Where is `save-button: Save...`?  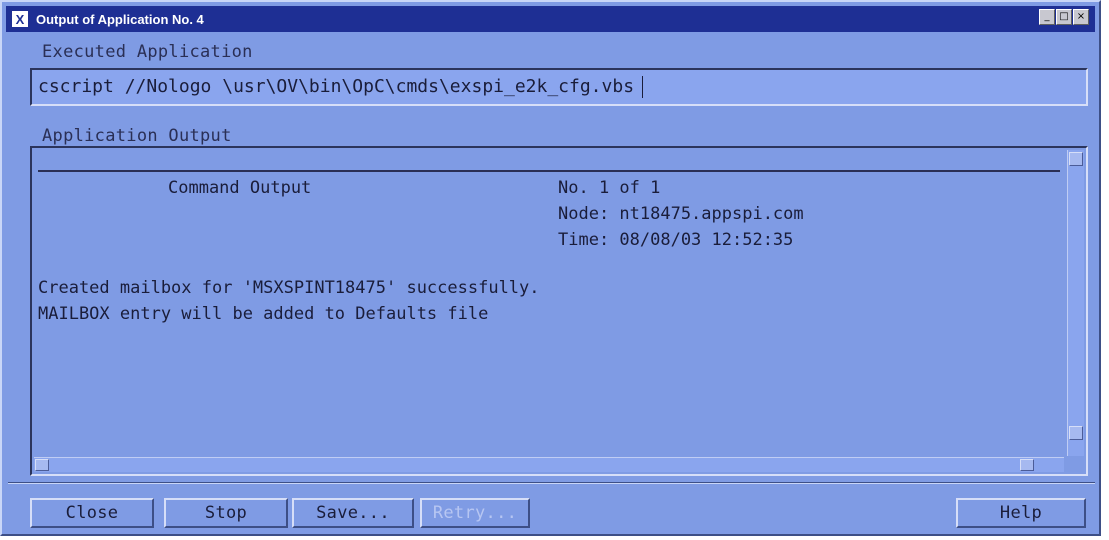 save-button: Save... is located at coordinates (353, 513).